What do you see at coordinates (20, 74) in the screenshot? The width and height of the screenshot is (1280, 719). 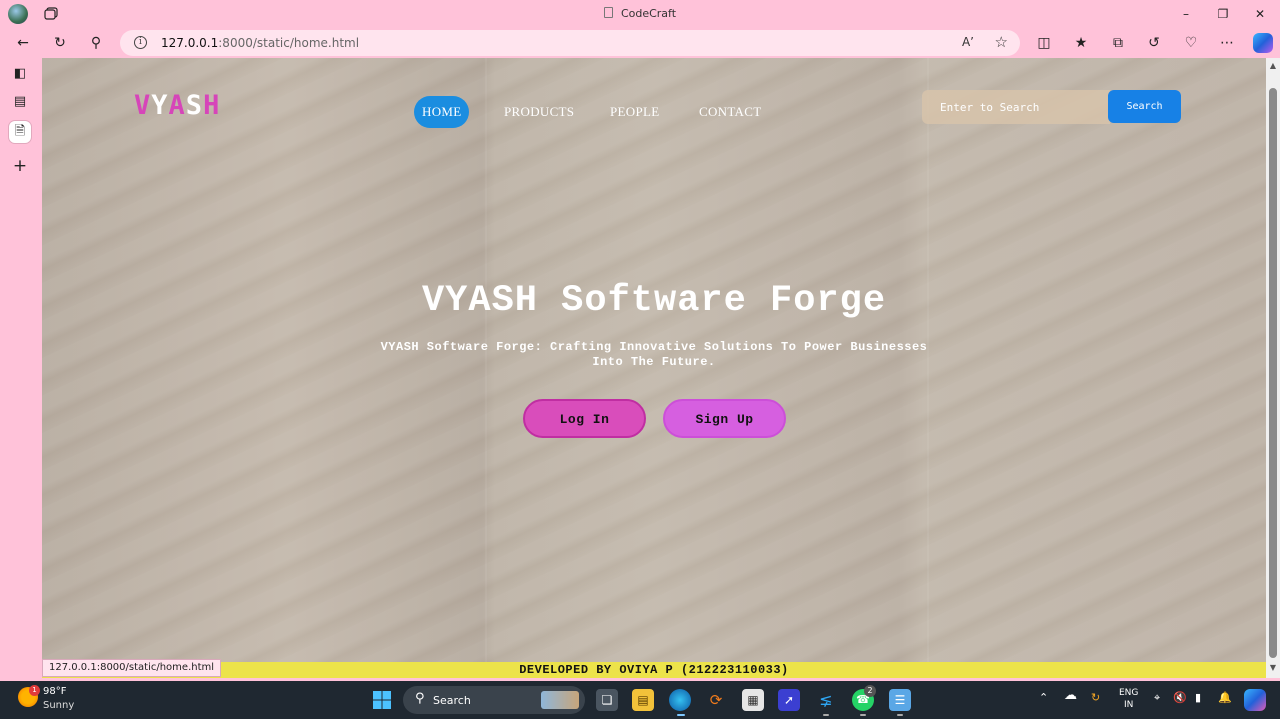 I see `tab-panel-icon: ◧` at bounding box center [20, 74].